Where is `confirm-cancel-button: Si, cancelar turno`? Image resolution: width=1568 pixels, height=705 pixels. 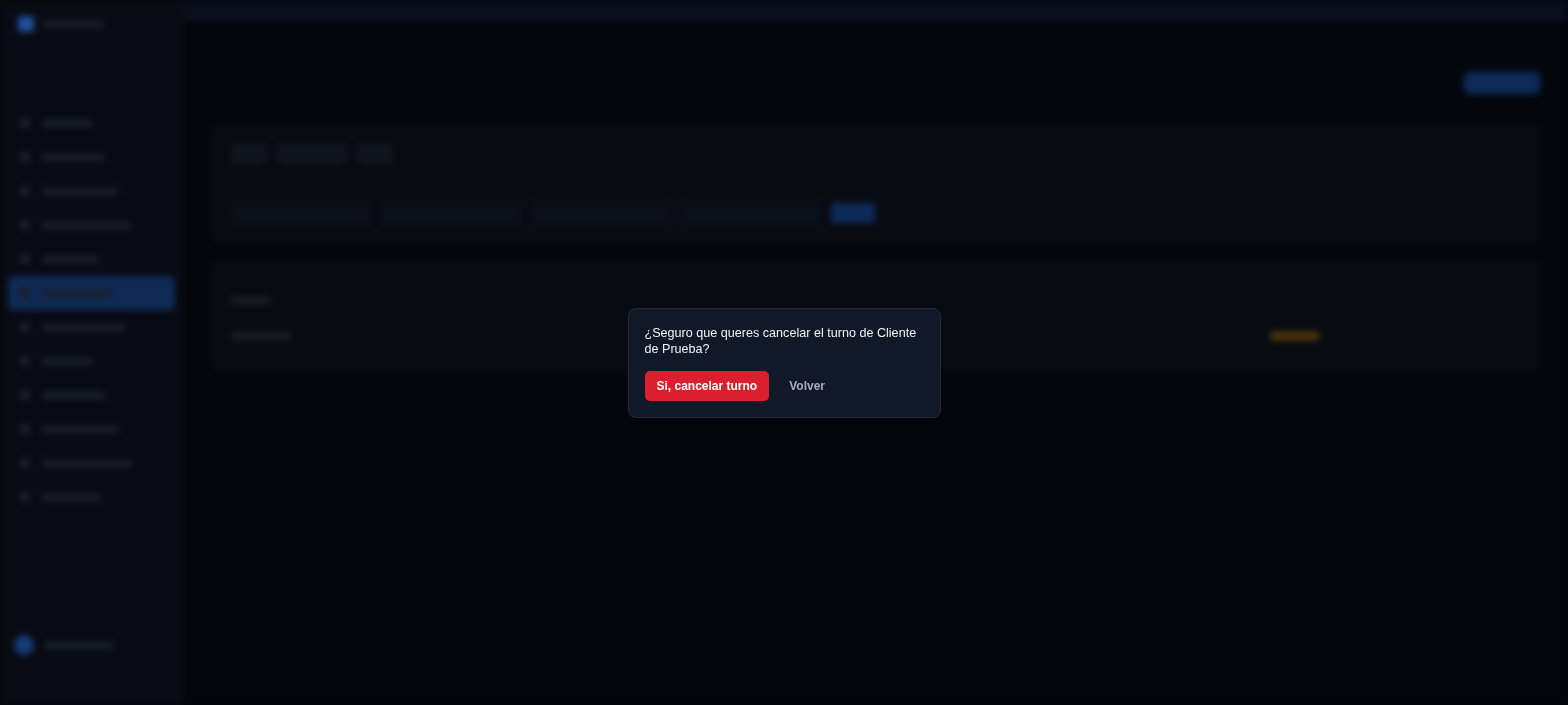
confirm-cancel-button: Si, cancelar turno is located at coordinates (707, 385).